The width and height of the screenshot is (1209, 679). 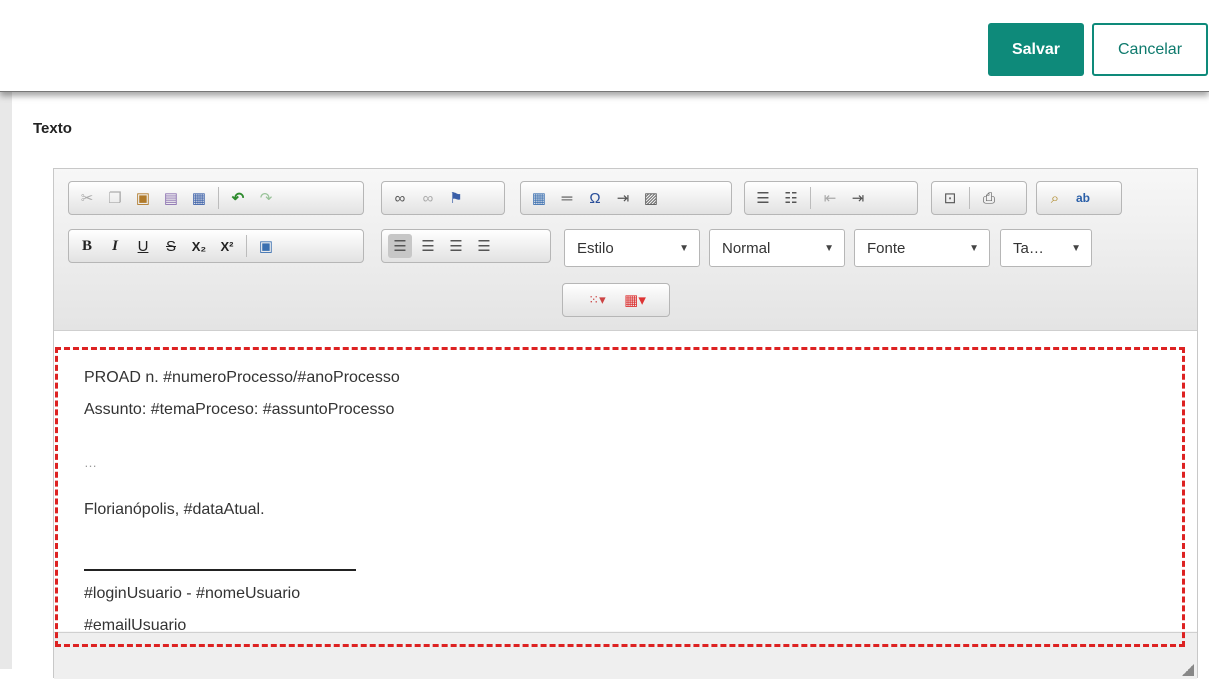 What do you see at coordinates (115, 198) in the screenshot?
I see `copy-icon: ❐` at bounding box center [115, 198].